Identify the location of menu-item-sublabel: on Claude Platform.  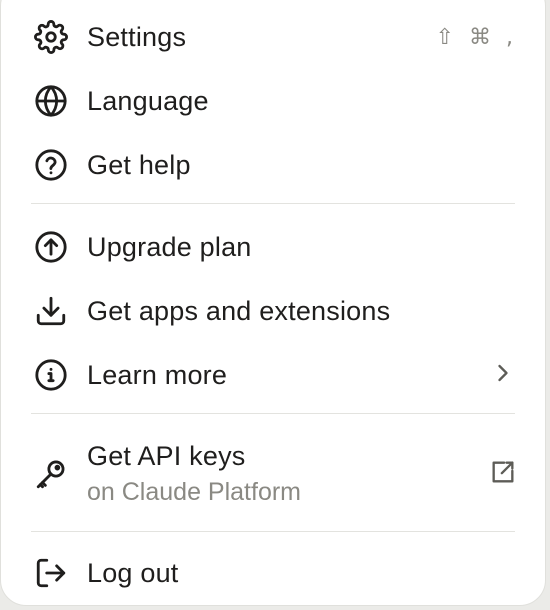
(194, 492).